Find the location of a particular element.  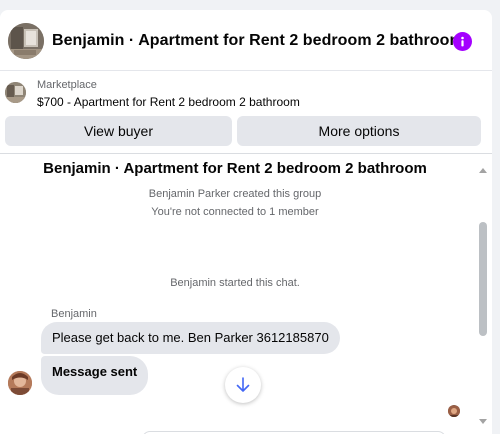

read-receipt-photo is located at coordinates (454, 411).